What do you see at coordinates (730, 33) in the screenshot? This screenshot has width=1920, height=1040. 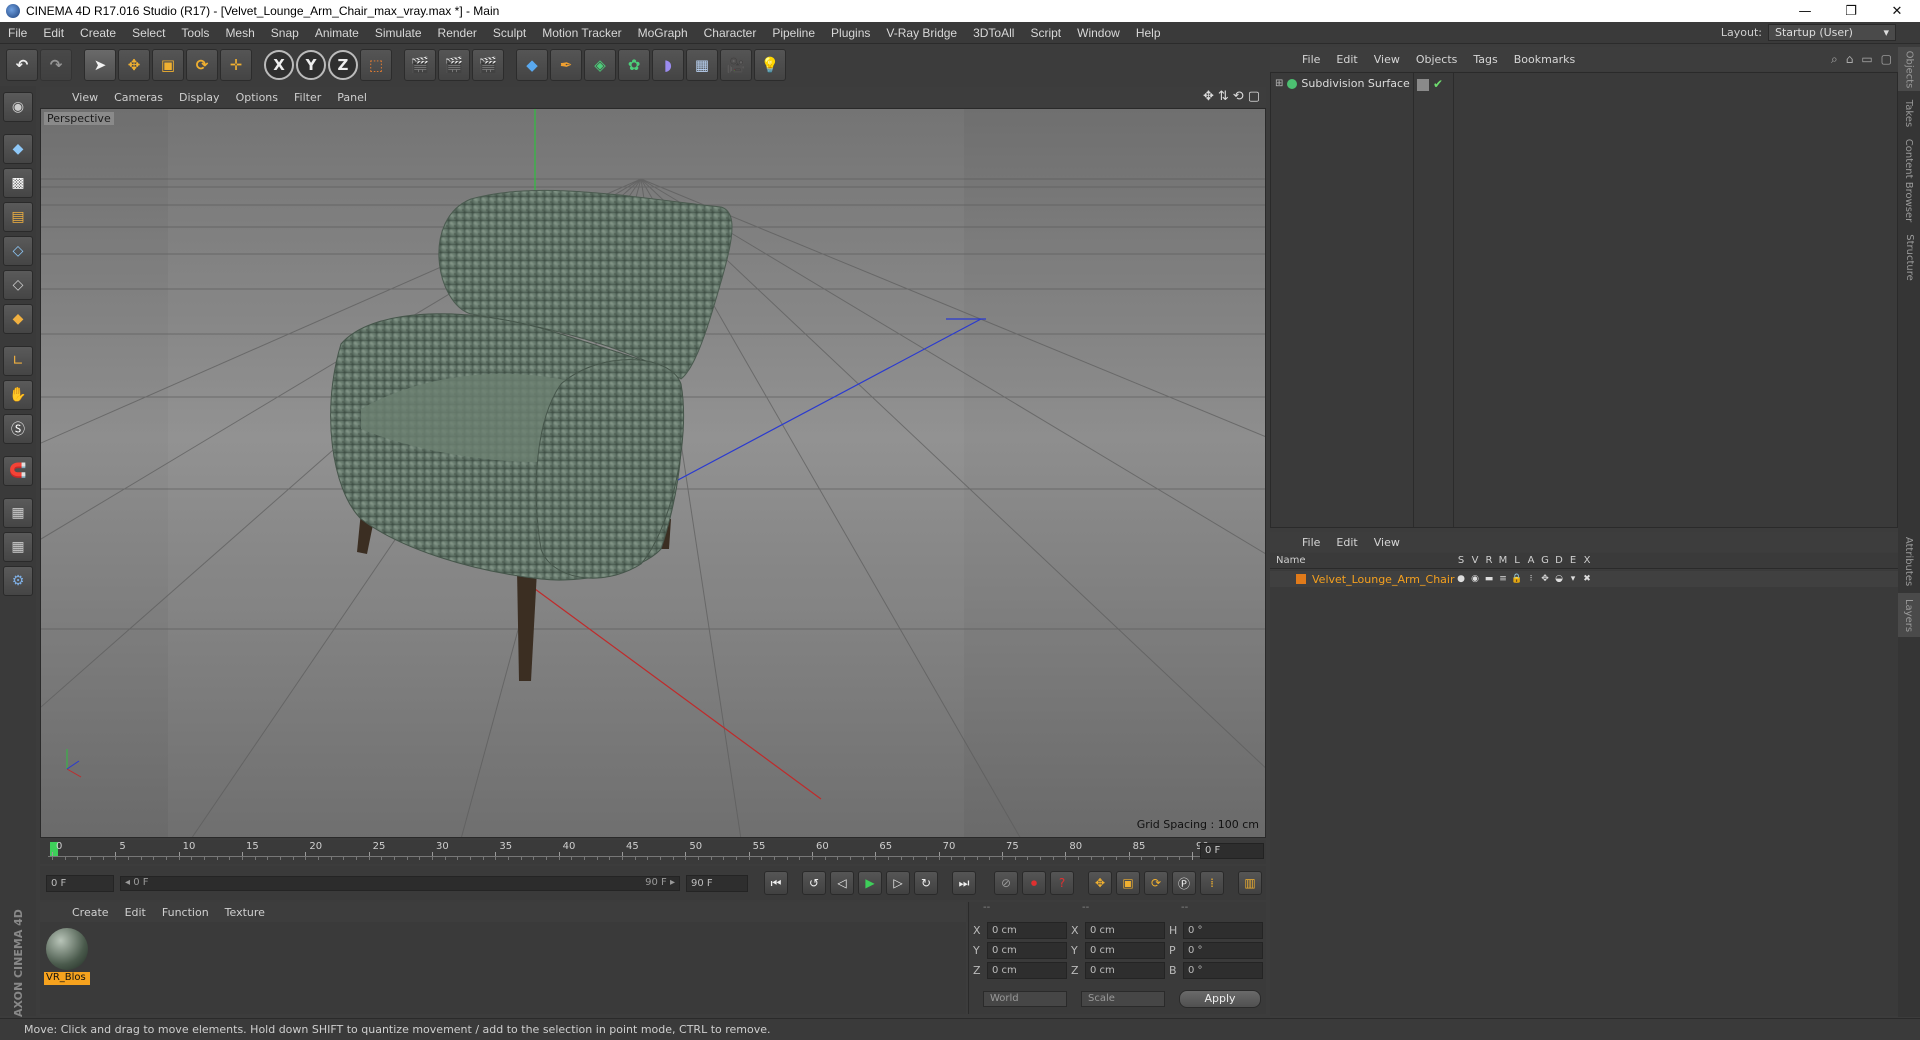 I see `menu-character: Character` at bounding box center [730, 33].